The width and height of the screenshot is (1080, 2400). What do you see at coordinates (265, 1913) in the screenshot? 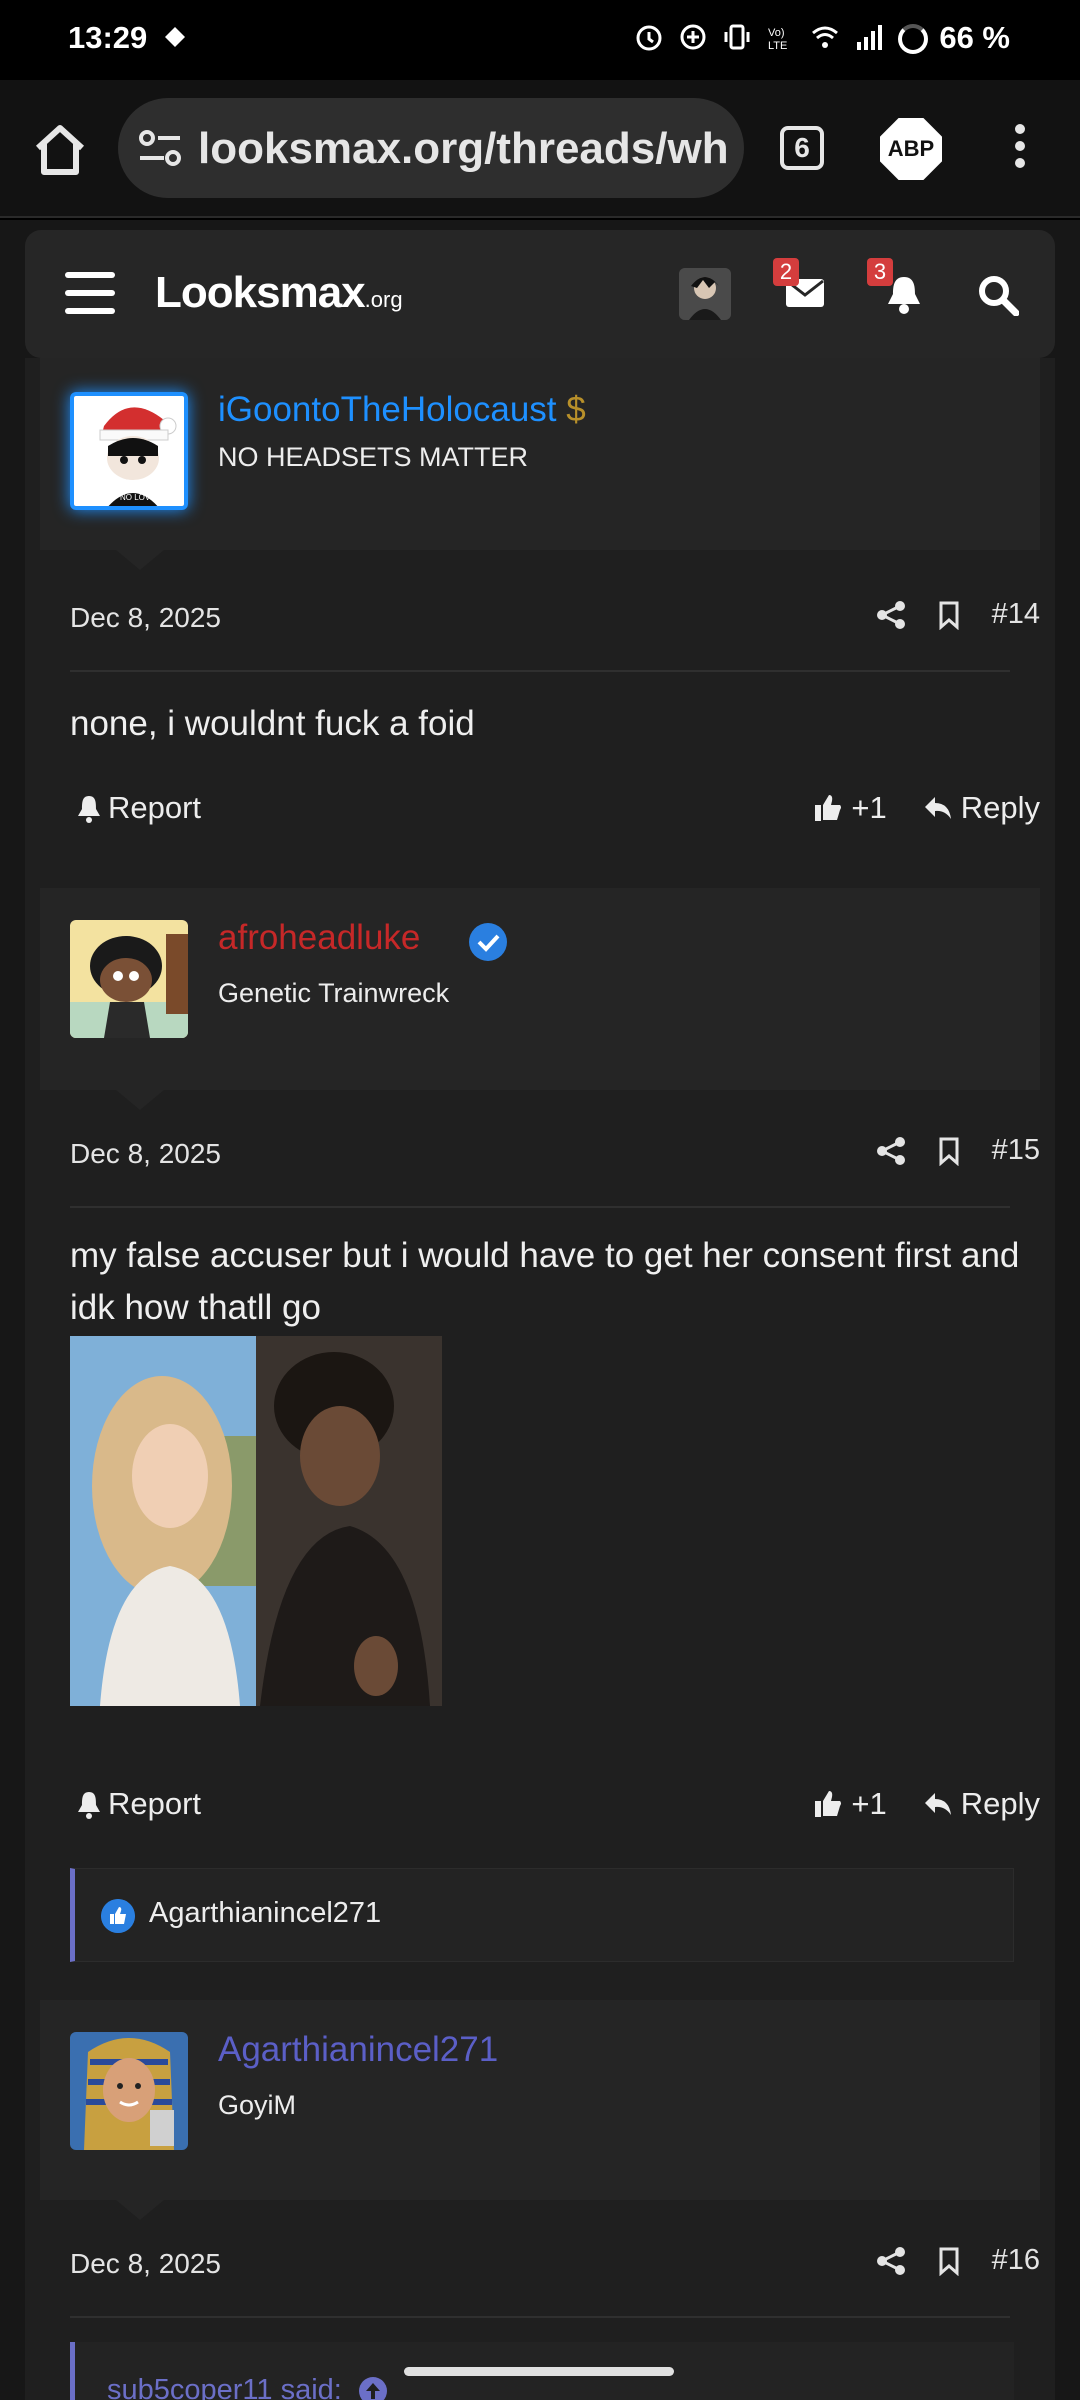
I see `reactions-text: Agarthianincel271` at bounding box center [265, 1913].